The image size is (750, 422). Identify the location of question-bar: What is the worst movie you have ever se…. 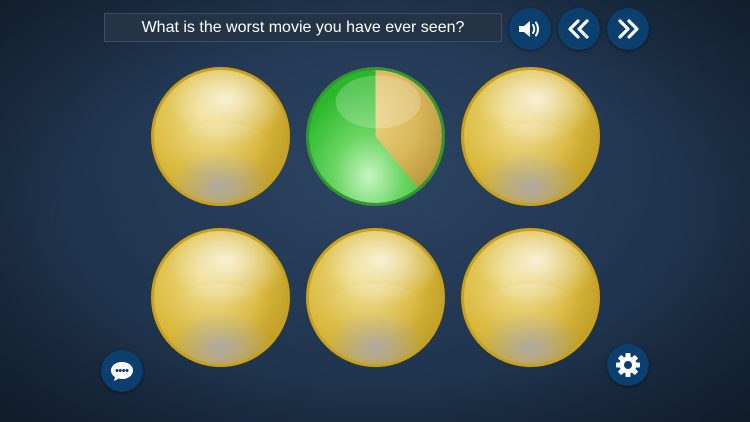
(303, 27).